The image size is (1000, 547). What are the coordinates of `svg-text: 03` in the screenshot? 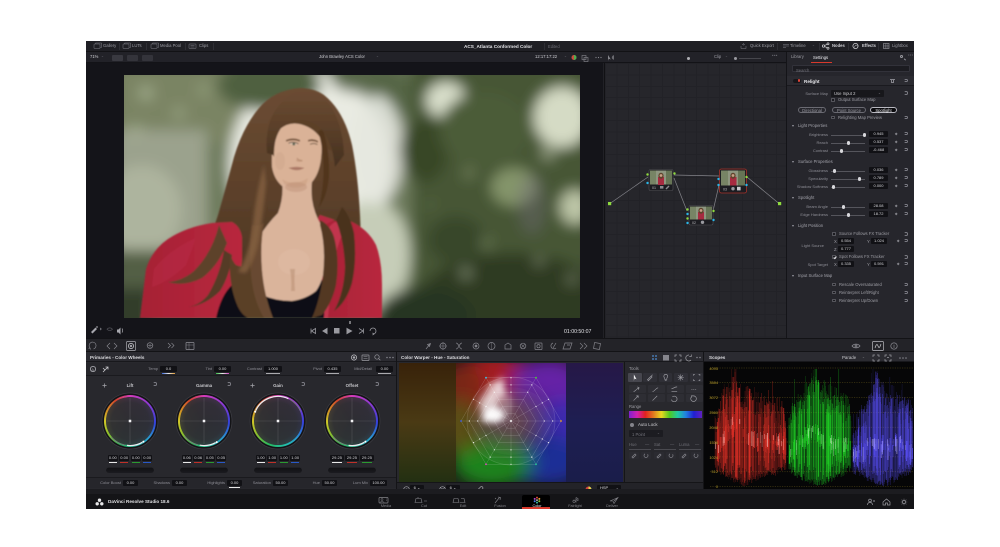 It's located at (725, 190).